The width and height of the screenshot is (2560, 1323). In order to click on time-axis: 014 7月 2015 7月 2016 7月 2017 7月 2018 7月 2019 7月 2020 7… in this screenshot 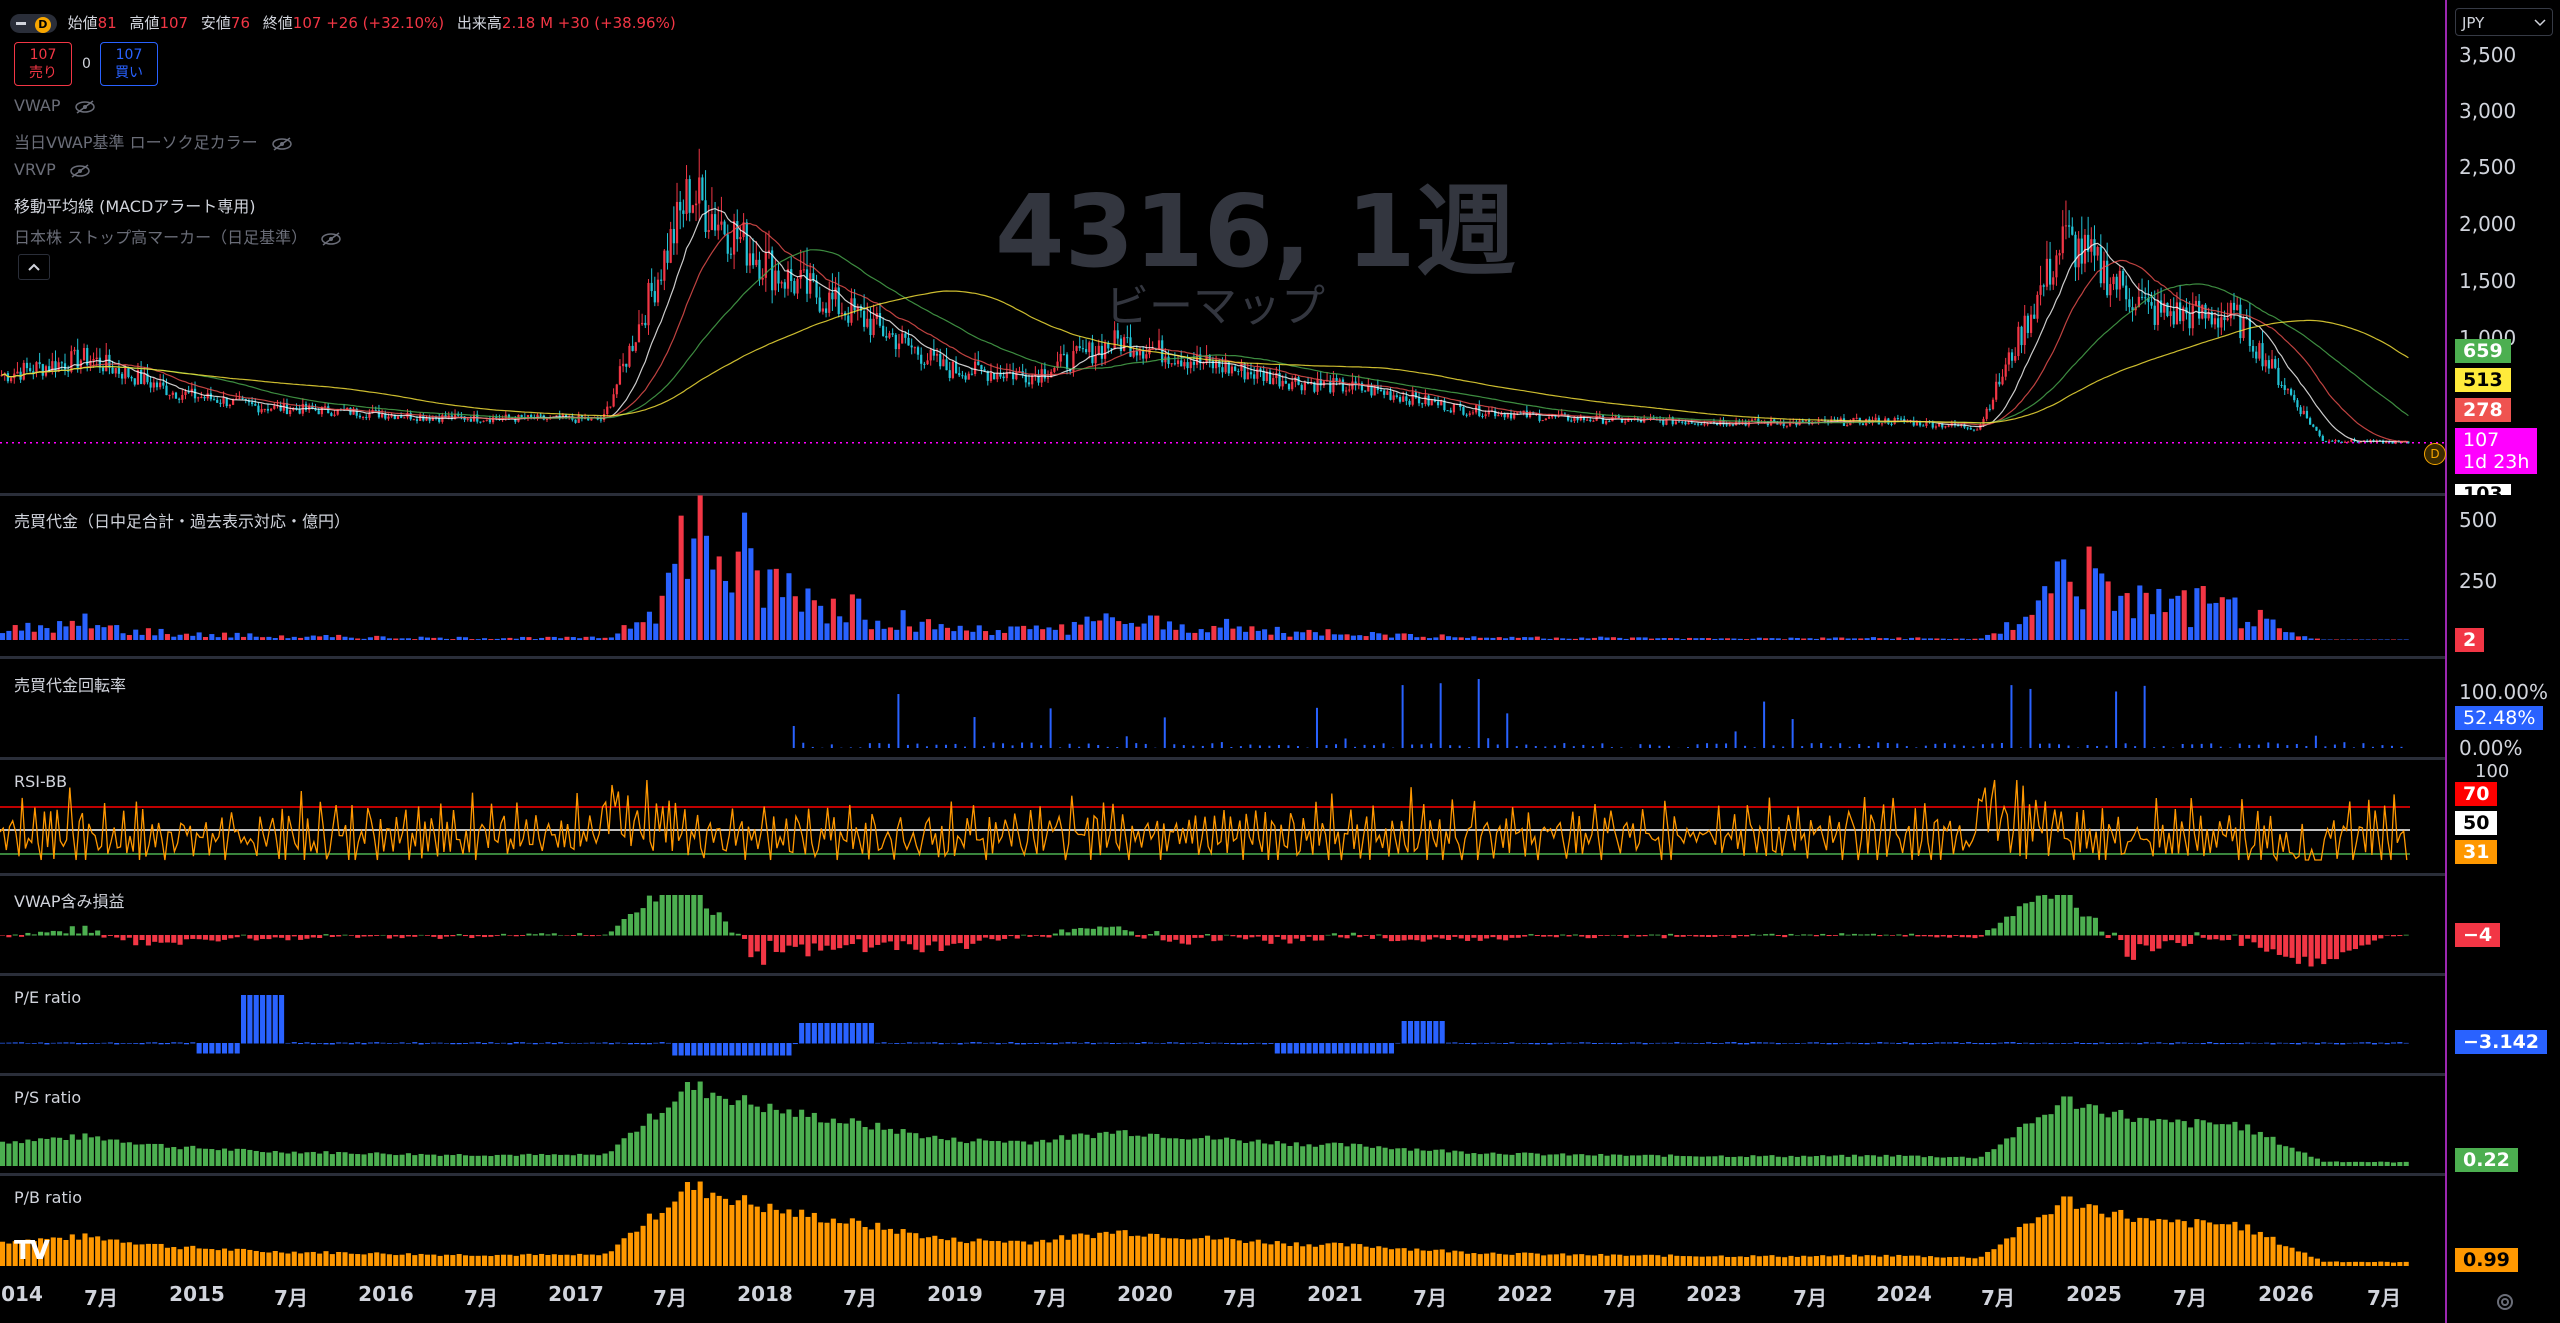, I will do `click(1222, 1299)`.